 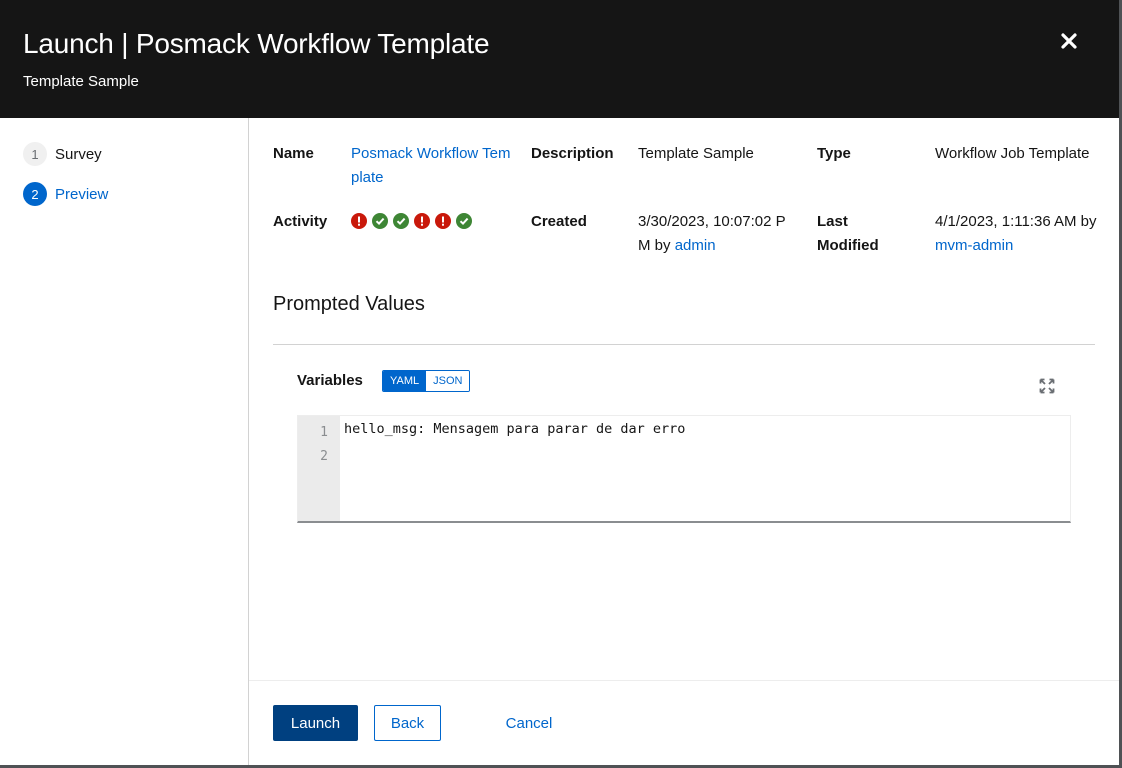 I want to click on modified-by-link: mvm-admin, so click(x=974, y=245).